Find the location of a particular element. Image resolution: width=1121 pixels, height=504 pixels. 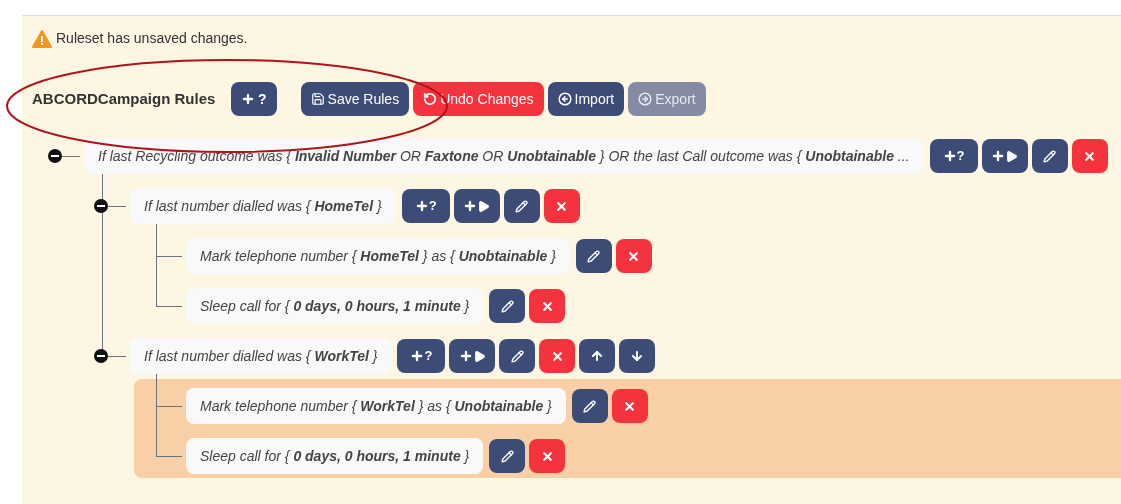

condition-text: If last number dialled was { WorkTel } is located at coordinates (261, 356).